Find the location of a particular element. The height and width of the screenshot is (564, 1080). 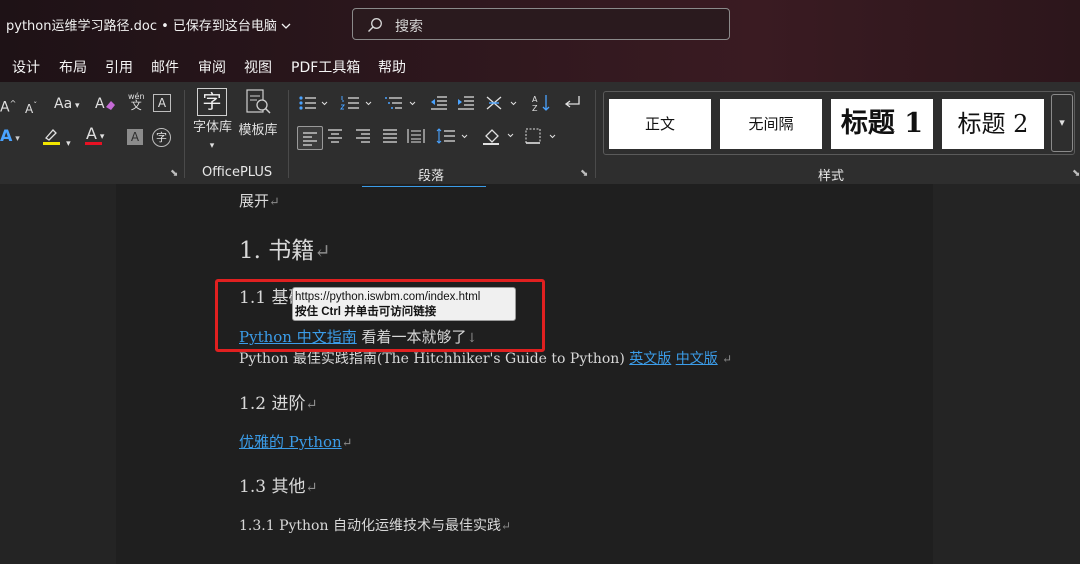

template-library-button: 模板库 is located at coordinates (258, 113).